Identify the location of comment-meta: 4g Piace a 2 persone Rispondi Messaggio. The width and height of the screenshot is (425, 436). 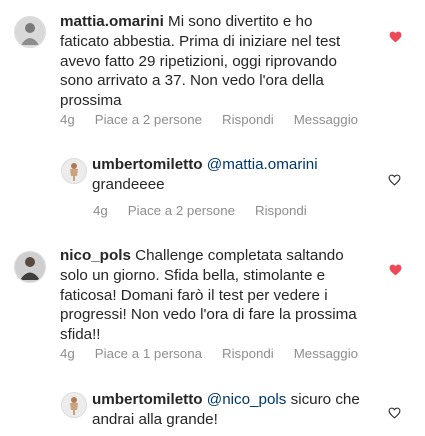
(219, 119).